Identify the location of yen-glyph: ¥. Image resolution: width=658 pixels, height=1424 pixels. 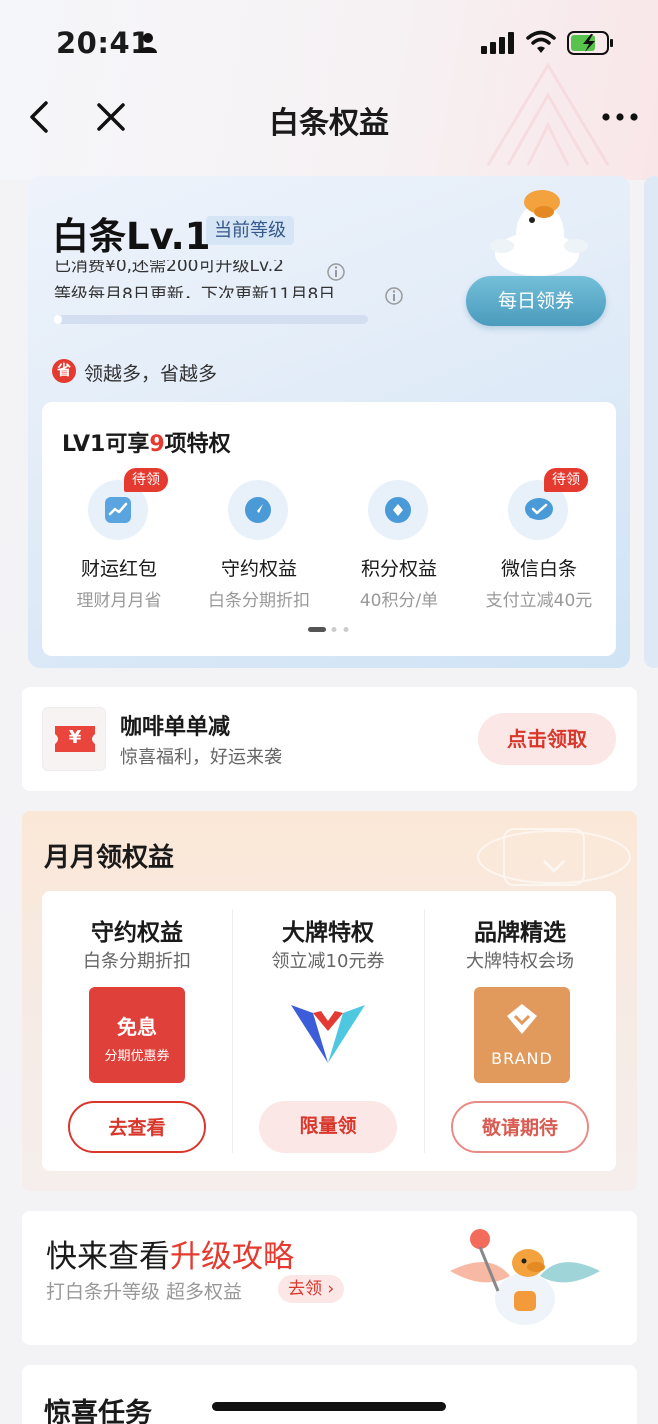
(75, 737).